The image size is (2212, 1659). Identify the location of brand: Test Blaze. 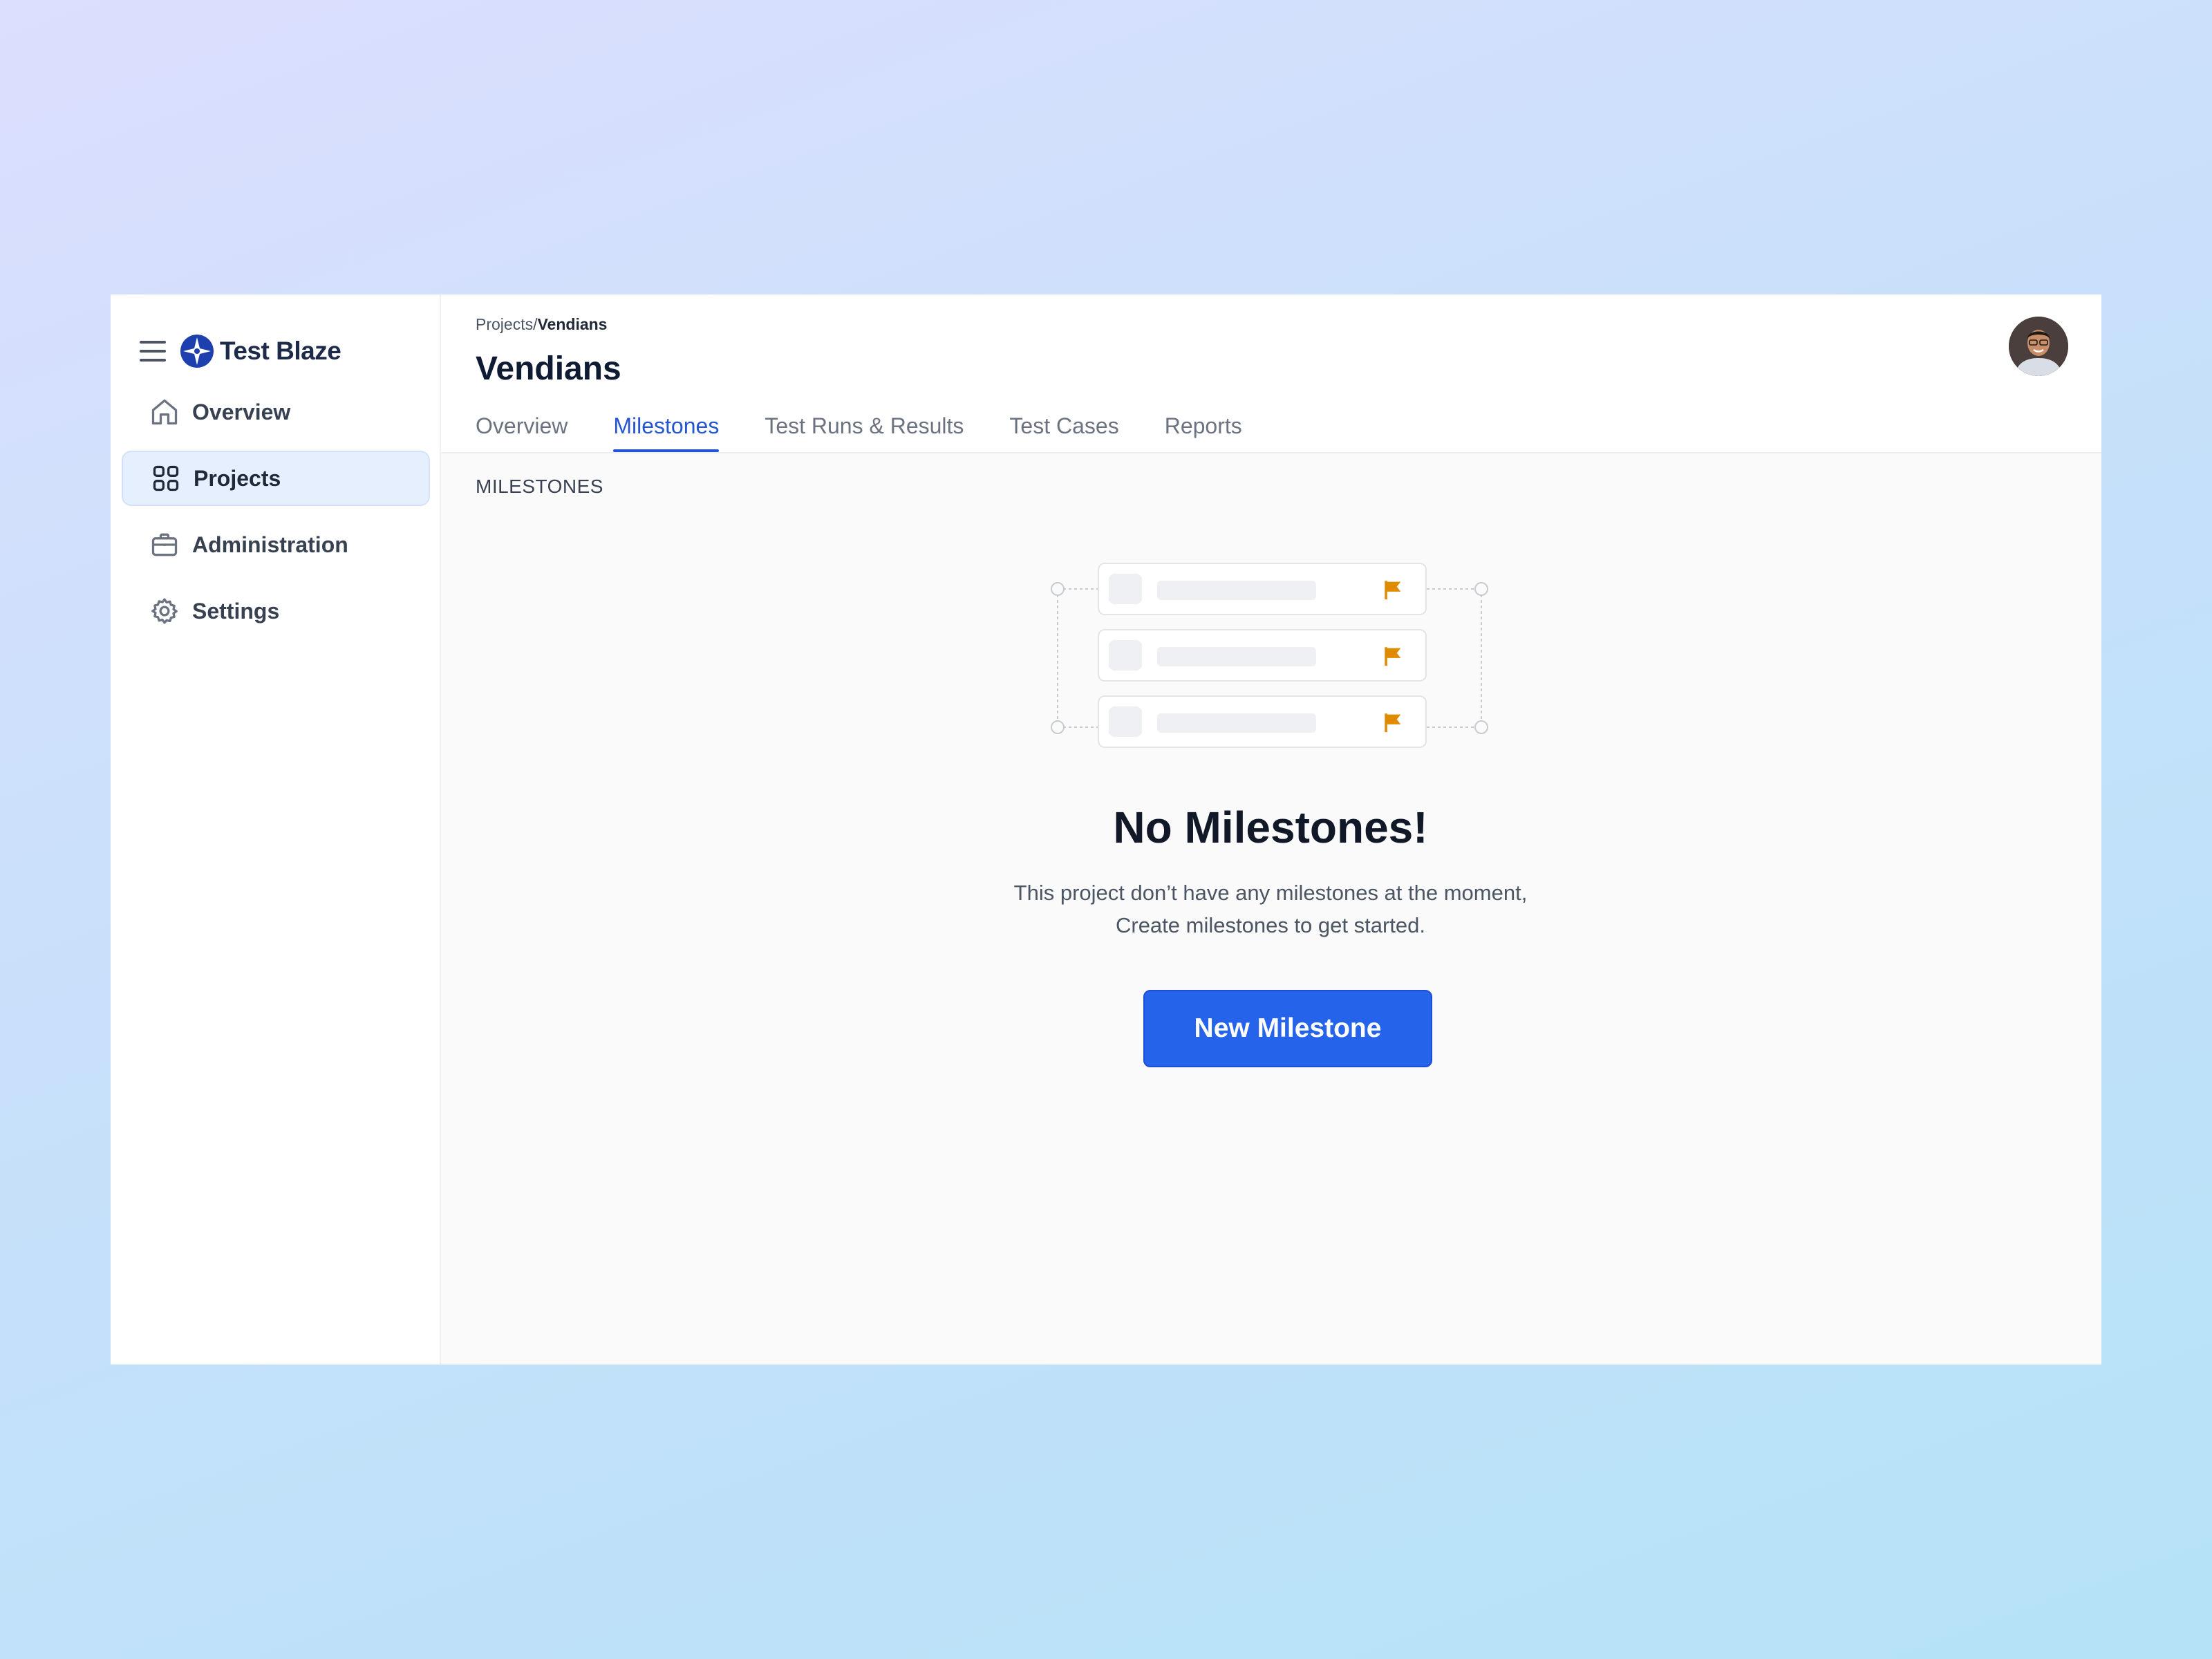
(240, 351).